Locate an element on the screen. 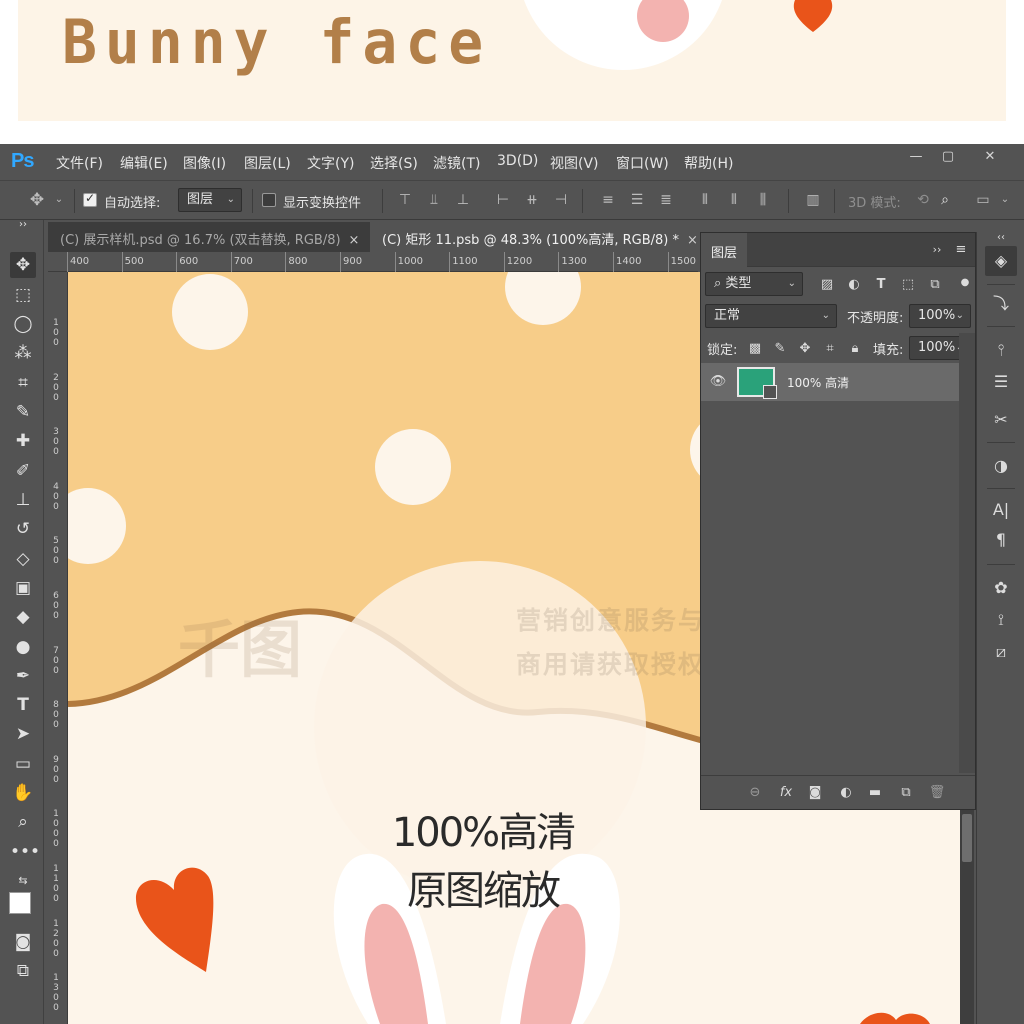 This screenshot has width=1024, height=1024. filter-smart-object-icon: ⧉ is located at coordinates (935, 285).